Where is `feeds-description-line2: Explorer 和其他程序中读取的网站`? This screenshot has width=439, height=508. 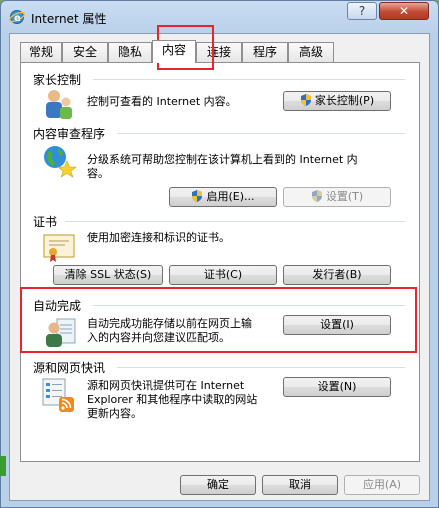 feeds-description-line2: Explorer 和其他程序中读取的网站 is located at coordinates (172, 399).